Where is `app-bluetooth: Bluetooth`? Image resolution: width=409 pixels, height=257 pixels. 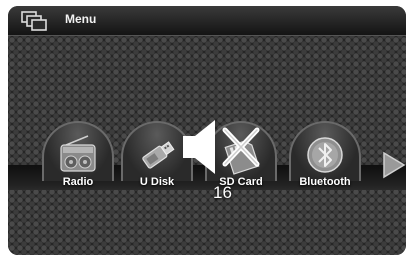
app-bluetooth: Bluetooth is located at coordinates (325, 156).